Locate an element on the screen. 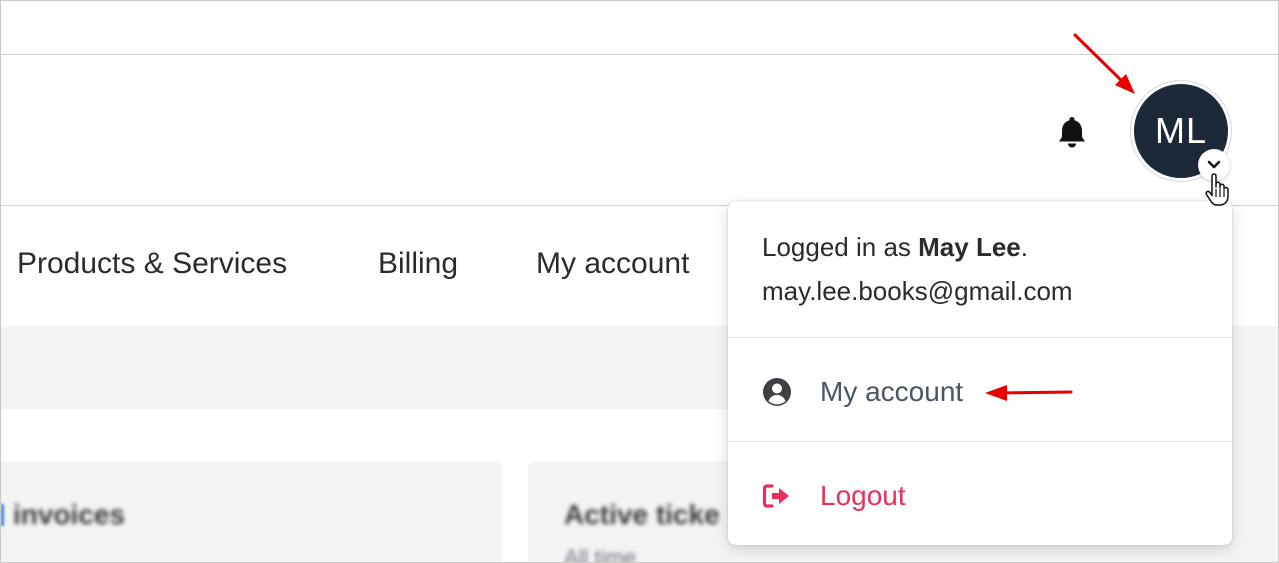  menu-item-label: Logout is located at coordinates (863, 495).